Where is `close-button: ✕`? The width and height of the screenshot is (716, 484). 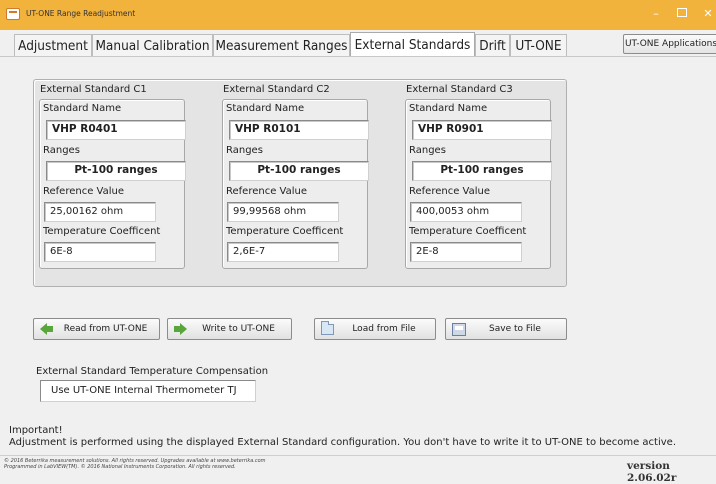 close-button: ✕ is located at coordinates (707, 14).